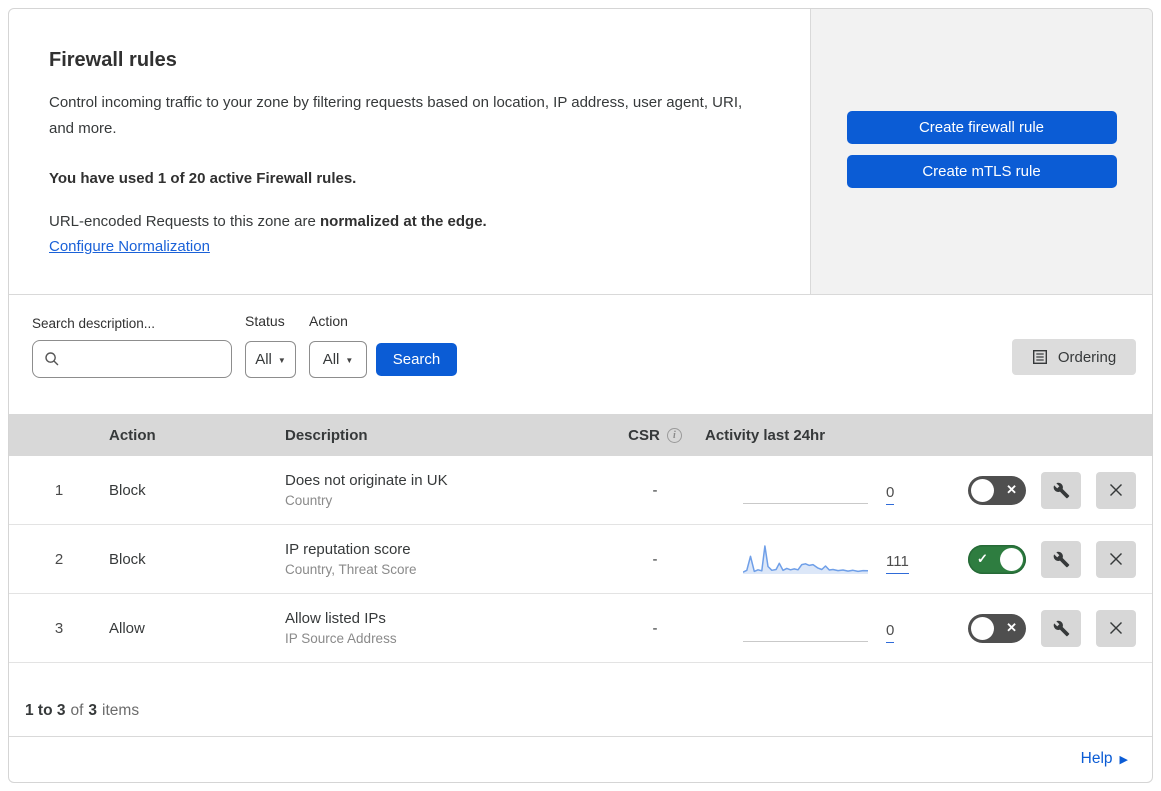 This screenshot has width=1161, height=791. What do you see at coordinates (897, 564) in the screenshot?
I see `activity-count-link: 111` at bounding box center [897, 564].